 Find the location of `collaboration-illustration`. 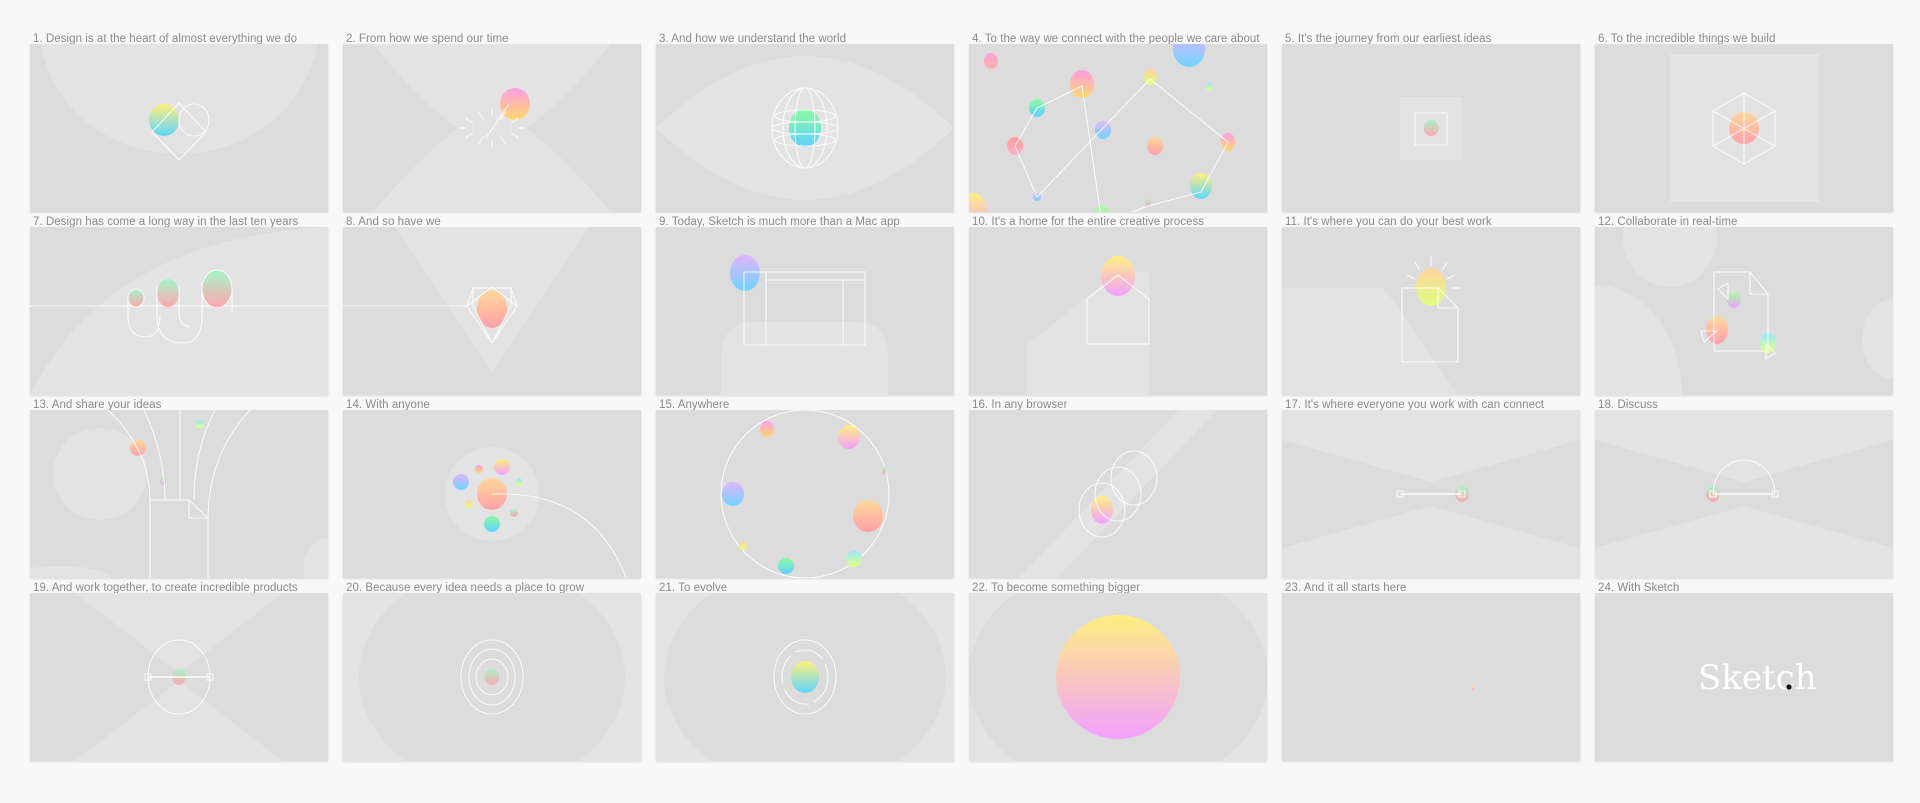

collaboration-illustration is located at coordinates (1744, 311).